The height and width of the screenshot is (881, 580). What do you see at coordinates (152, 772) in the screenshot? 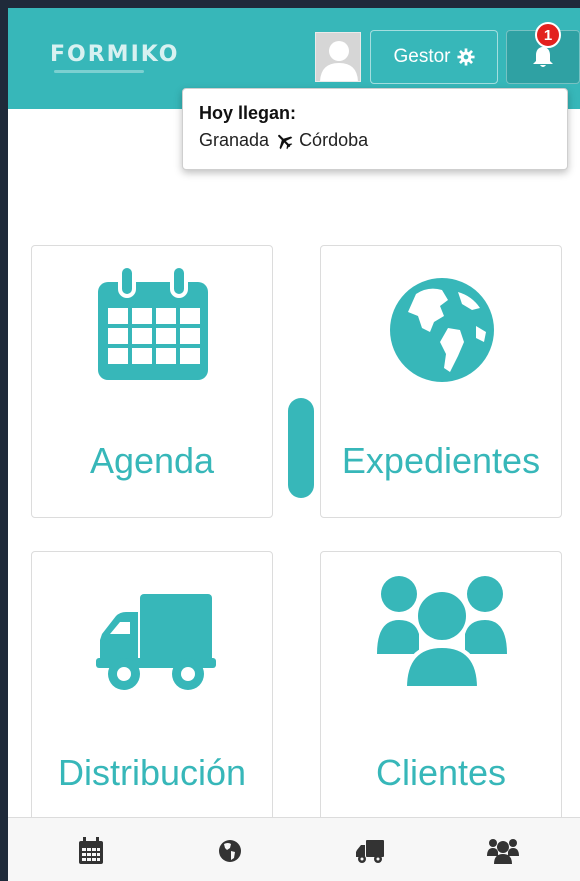
I see `tile-label: Distribución` at bounding box center [152, 772].